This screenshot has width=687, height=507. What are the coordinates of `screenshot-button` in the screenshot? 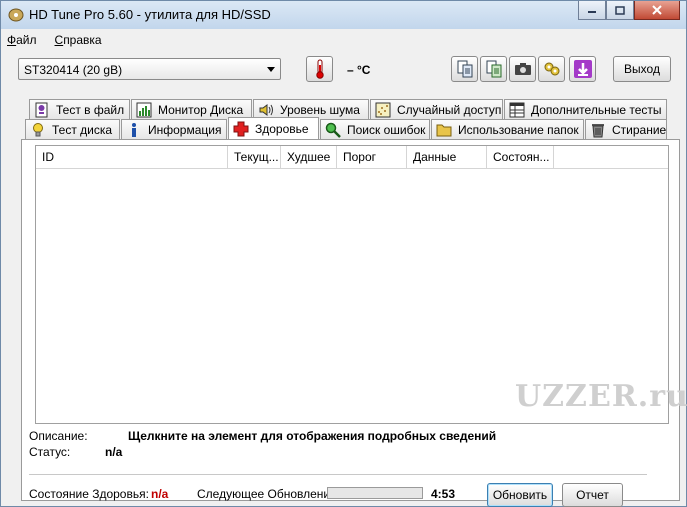 It's located at (522, 69).